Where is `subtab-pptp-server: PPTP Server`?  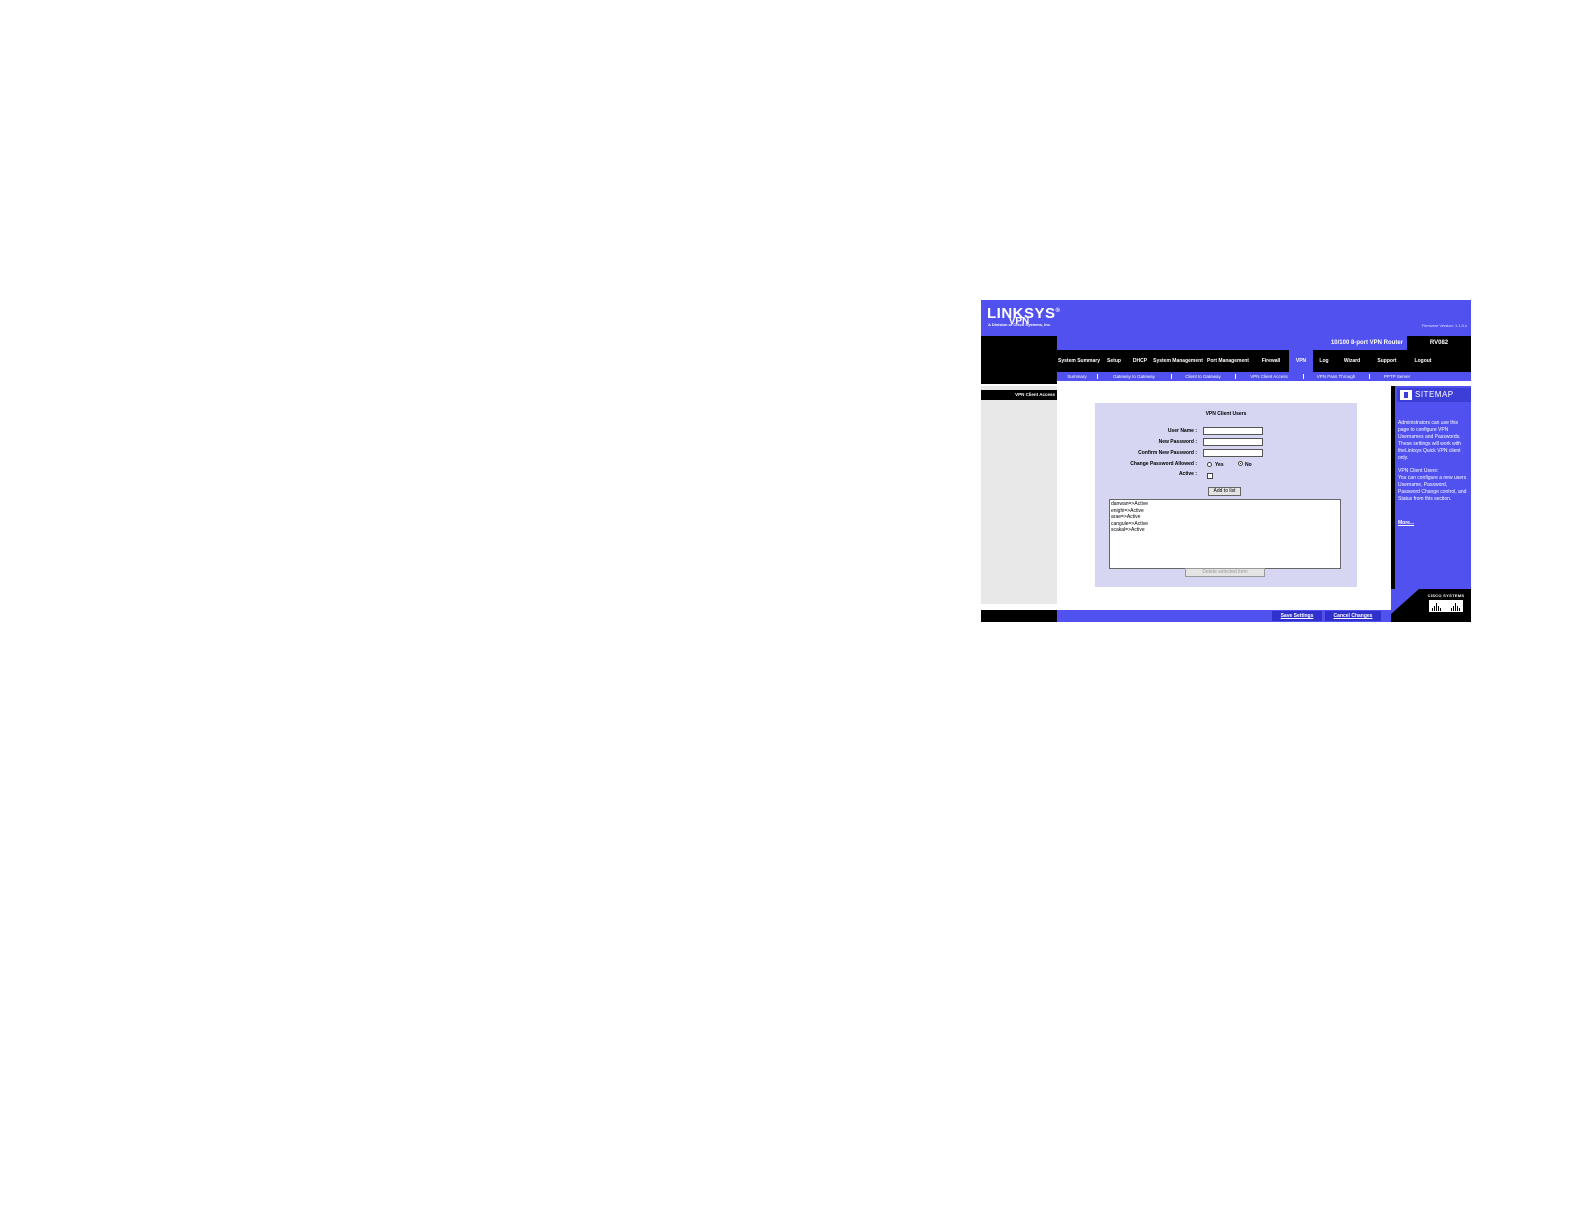
subtab-pptp-server: PPTP Server is located at coordinates (1397, 376).